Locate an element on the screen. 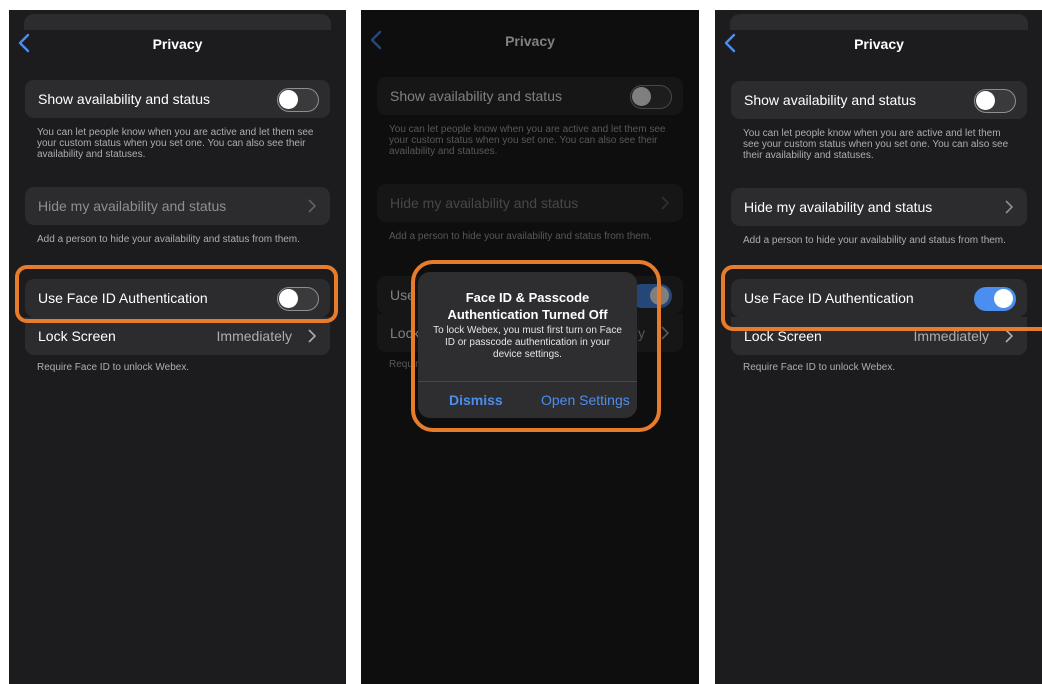 Image resolution: width=1042 pixels, height=684 pixels. lock-screen-value: Immediately is located at coordinates (254, 336).